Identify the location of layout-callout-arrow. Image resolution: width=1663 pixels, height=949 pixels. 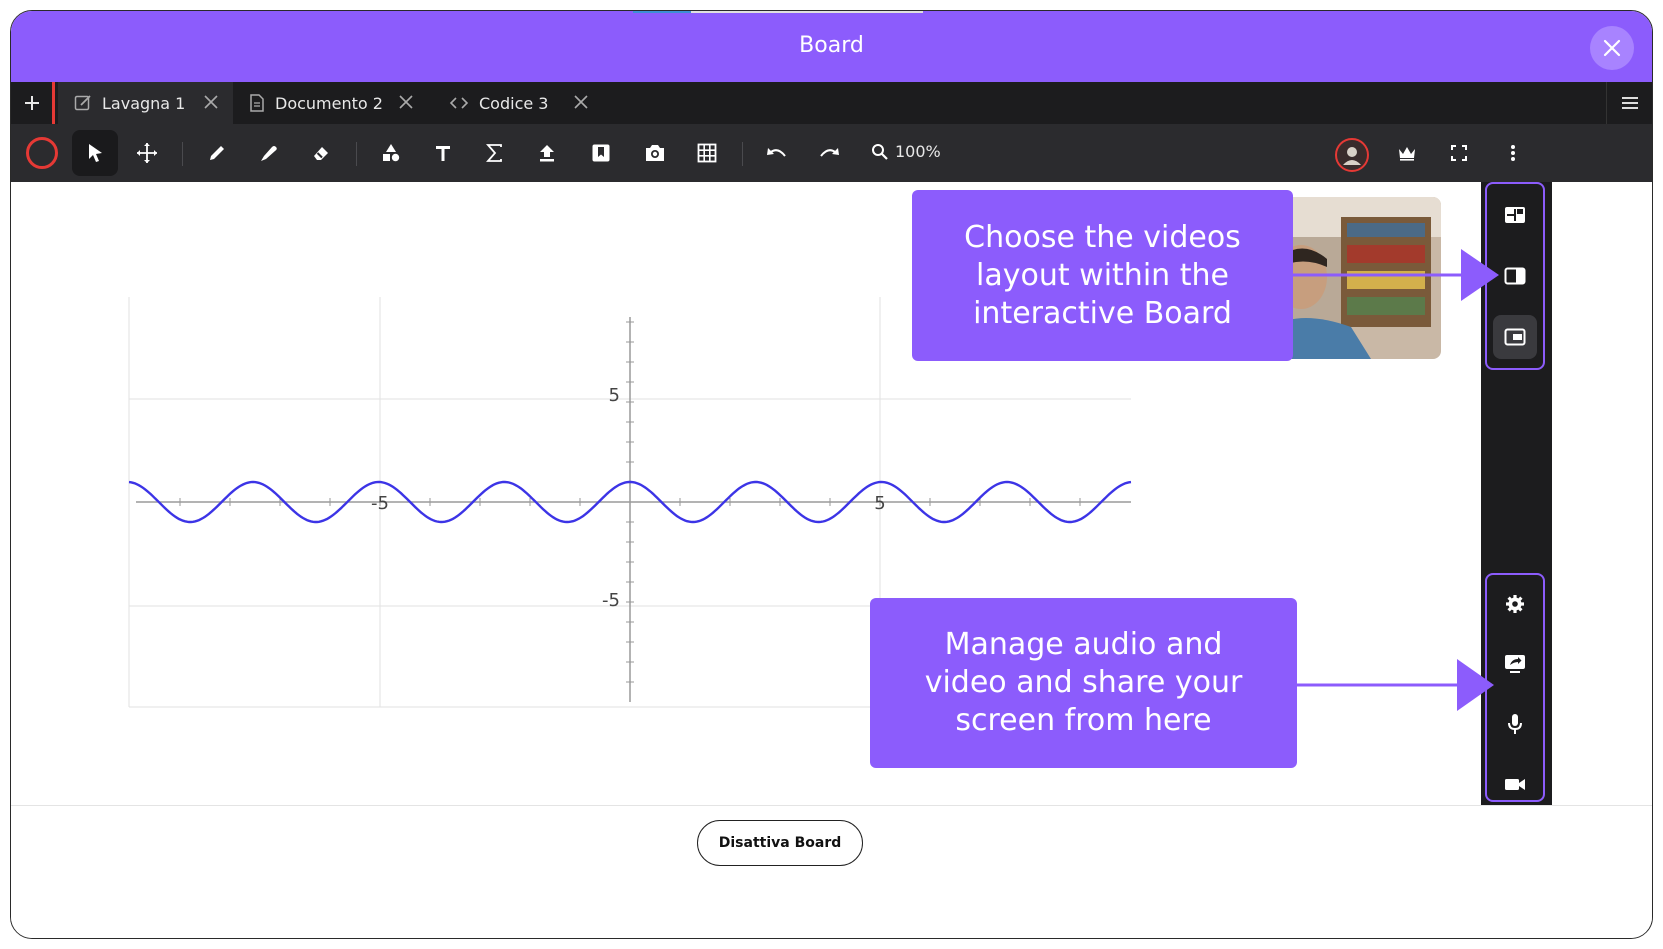
(1396, 275).